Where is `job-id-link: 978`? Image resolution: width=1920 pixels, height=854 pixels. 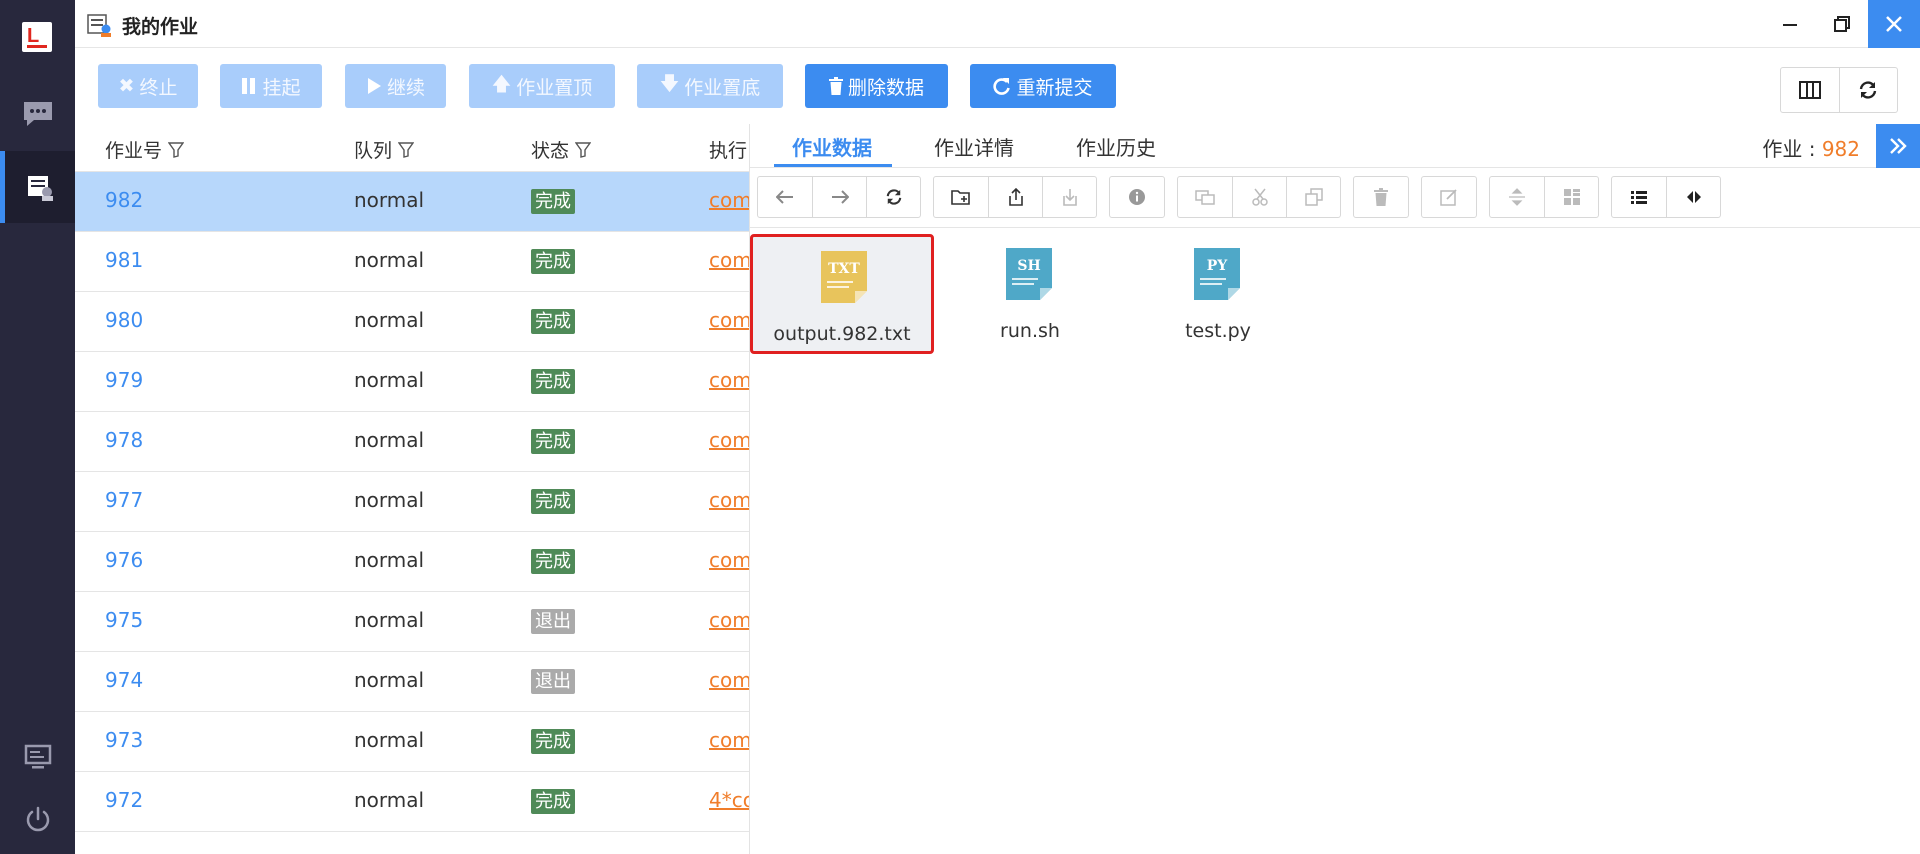 job-id-link: 978 is located at coordinates (124, 440).